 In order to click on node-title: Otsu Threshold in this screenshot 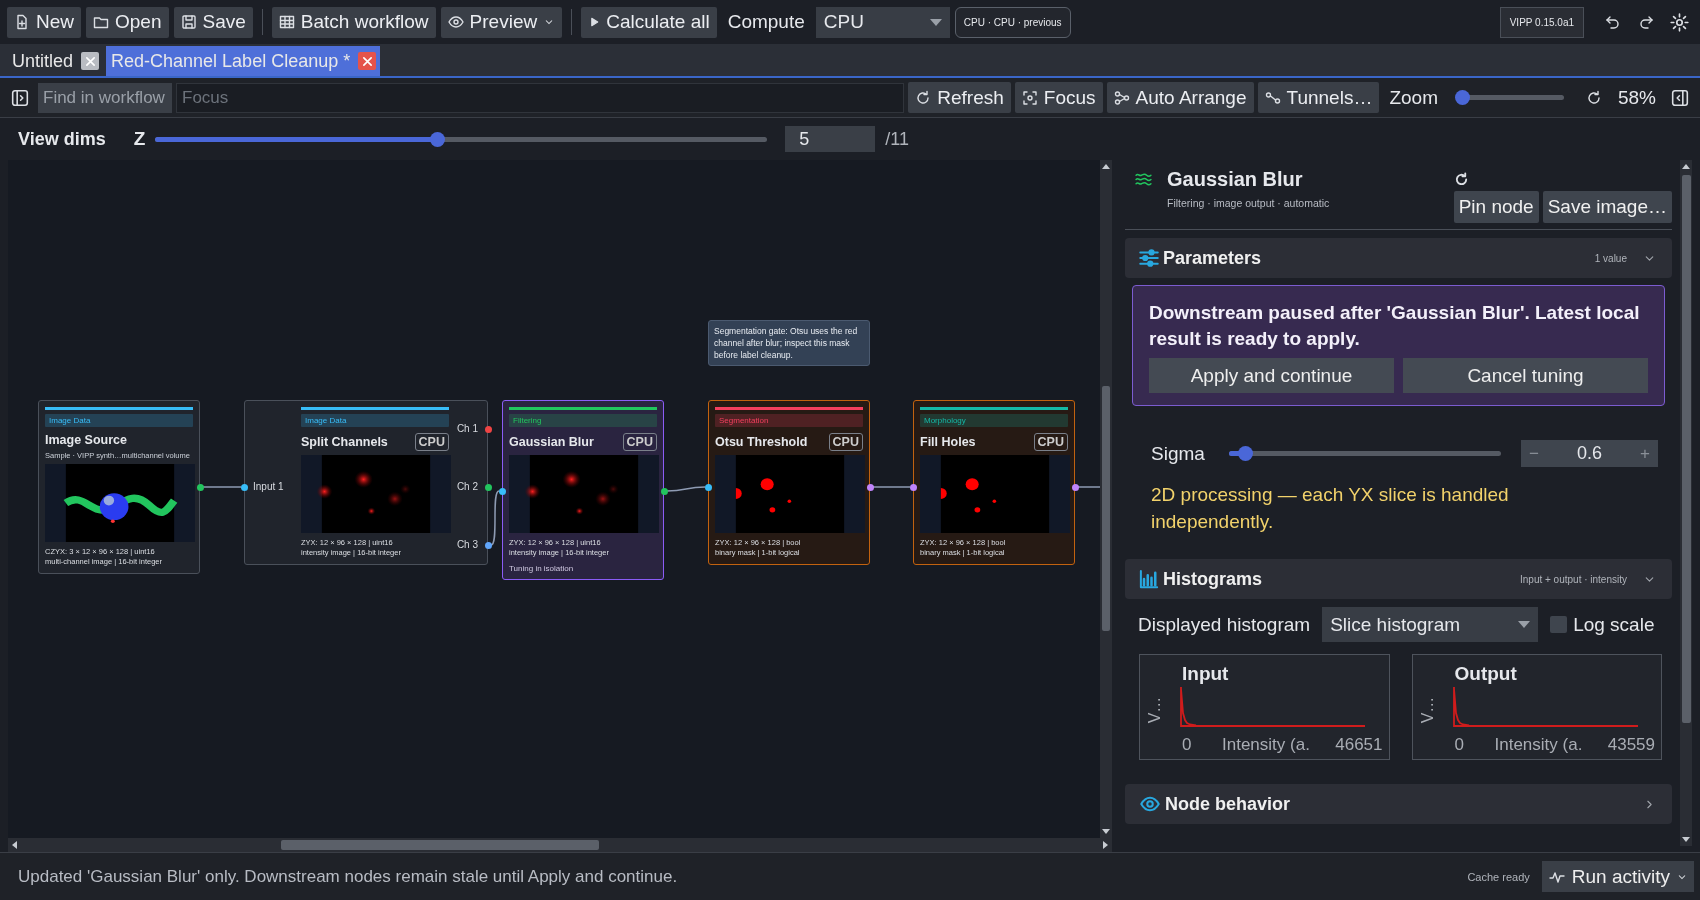, I will do `click(761, 442)`.